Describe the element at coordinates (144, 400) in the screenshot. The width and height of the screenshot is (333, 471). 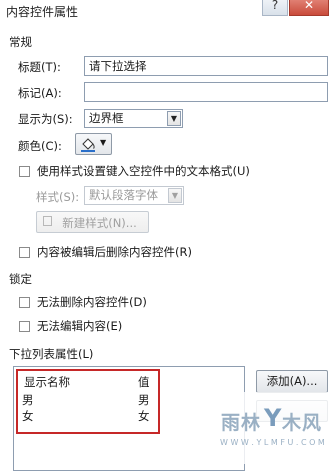
I see `list-item-value: 男` at that location.